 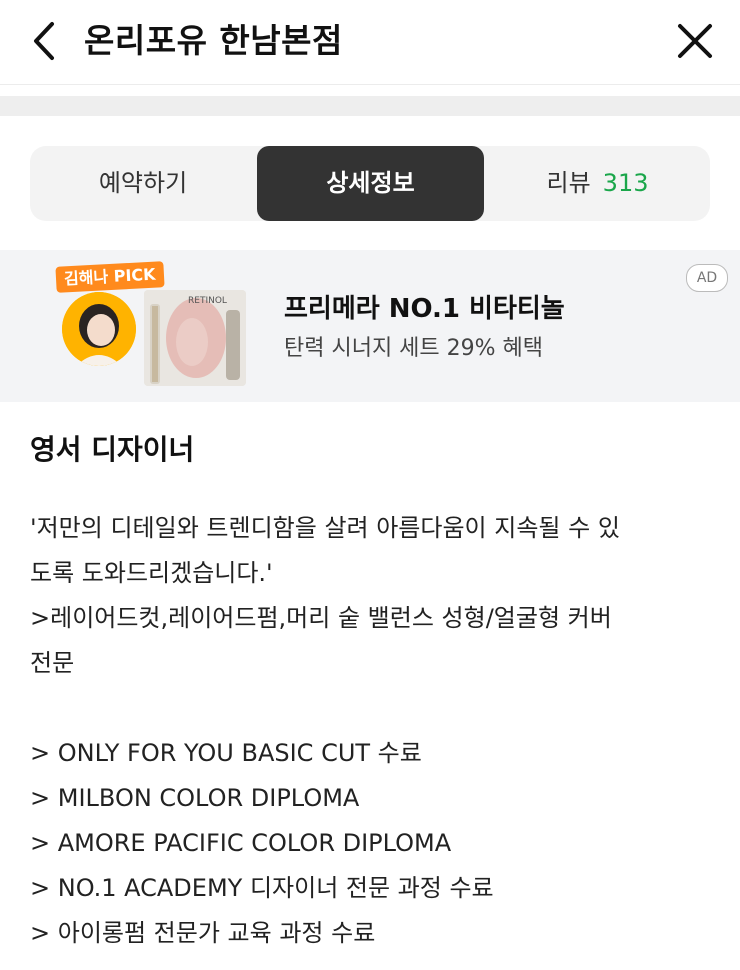 I want to click on description-line: 전문, so click(x=52, y=663).